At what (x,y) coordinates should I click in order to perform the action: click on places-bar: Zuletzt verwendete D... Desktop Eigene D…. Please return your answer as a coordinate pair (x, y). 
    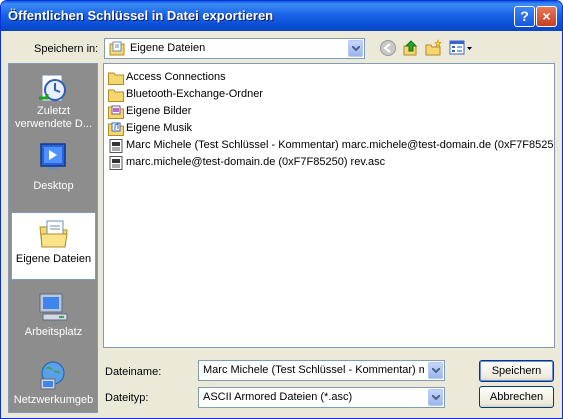
    Looking at the image, I should click on (53, 238).